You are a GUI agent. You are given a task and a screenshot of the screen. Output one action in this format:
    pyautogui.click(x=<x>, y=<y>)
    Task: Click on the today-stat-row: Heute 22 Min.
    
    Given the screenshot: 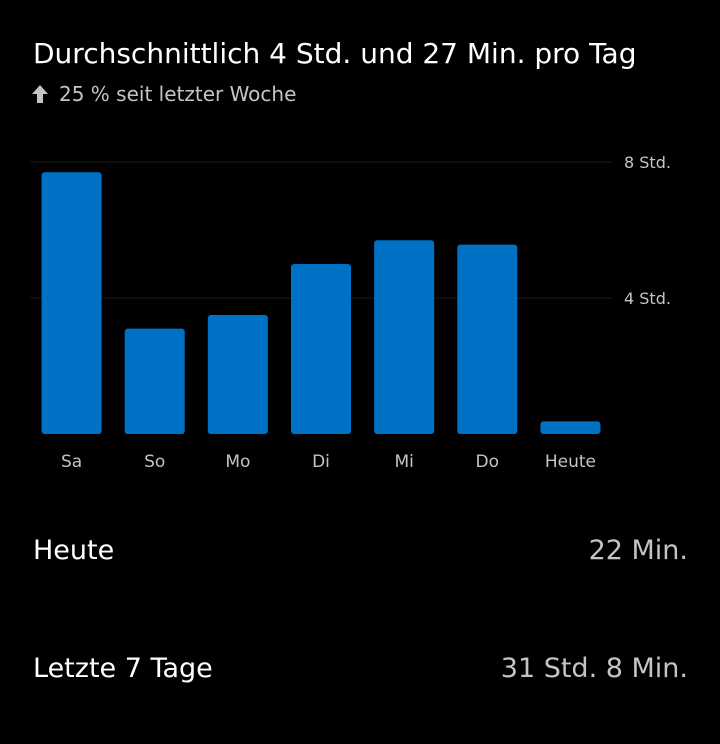 What is the action you would take?
    pyautogui.click(x=360, y=550)
    